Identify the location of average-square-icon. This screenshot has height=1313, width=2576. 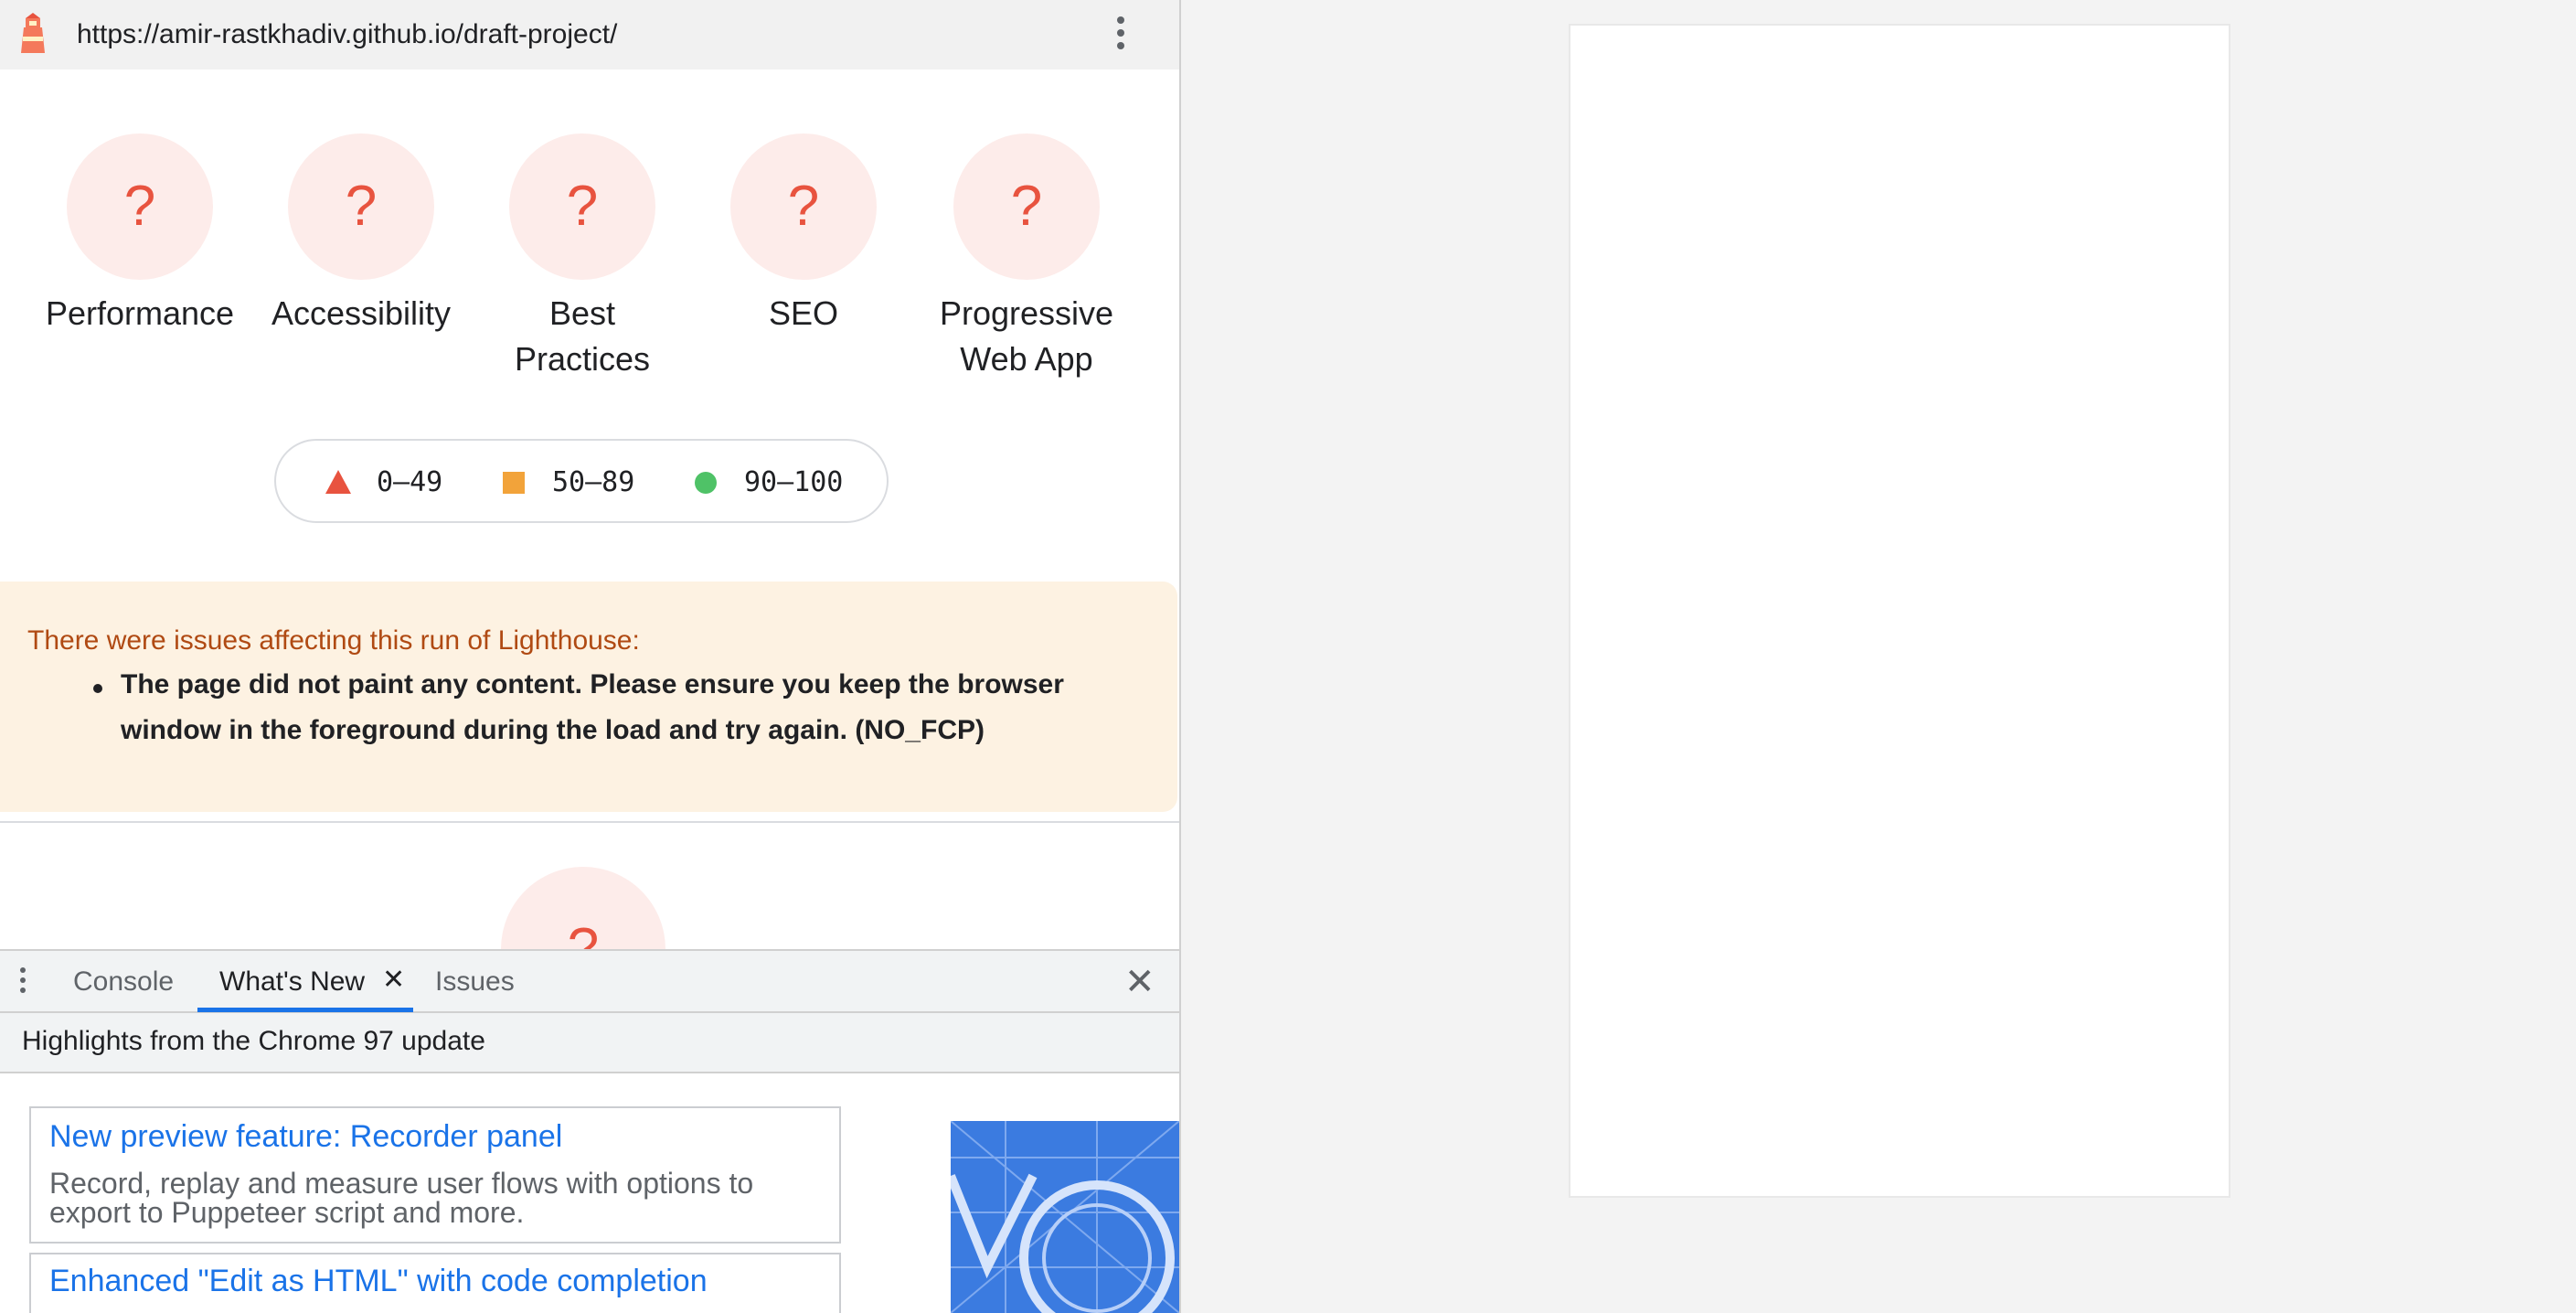
(514, 483).